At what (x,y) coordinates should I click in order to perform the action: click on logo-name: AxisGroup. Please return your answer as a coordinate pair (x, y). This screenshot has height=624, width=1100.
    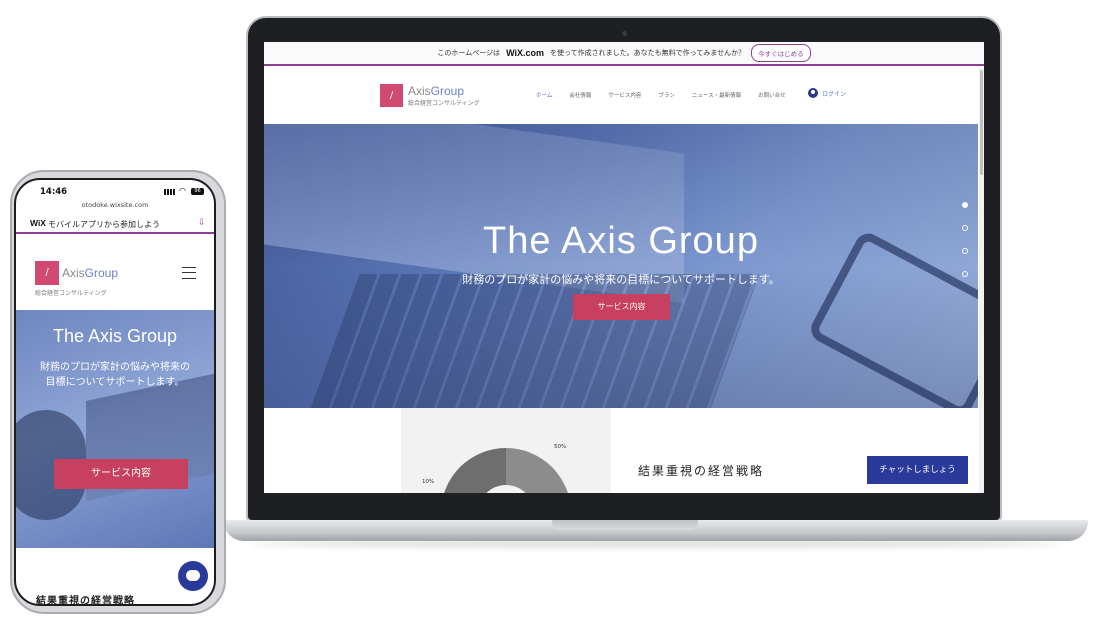
    Looking at the image, I should click on (436, 91).